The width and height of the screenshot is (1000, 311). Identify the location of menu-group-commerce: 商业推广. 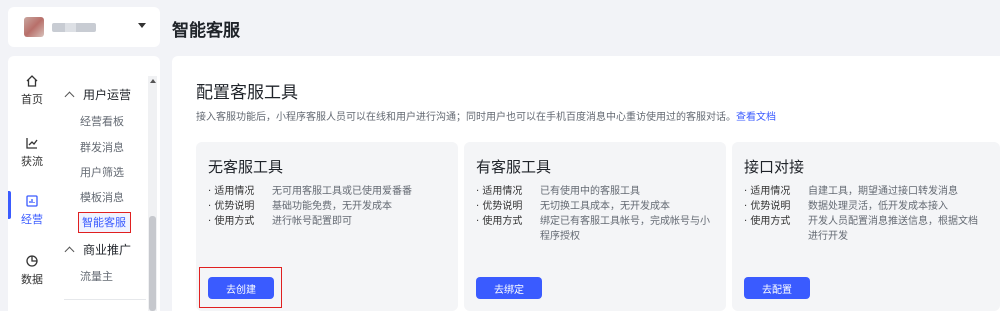
(97, 249).